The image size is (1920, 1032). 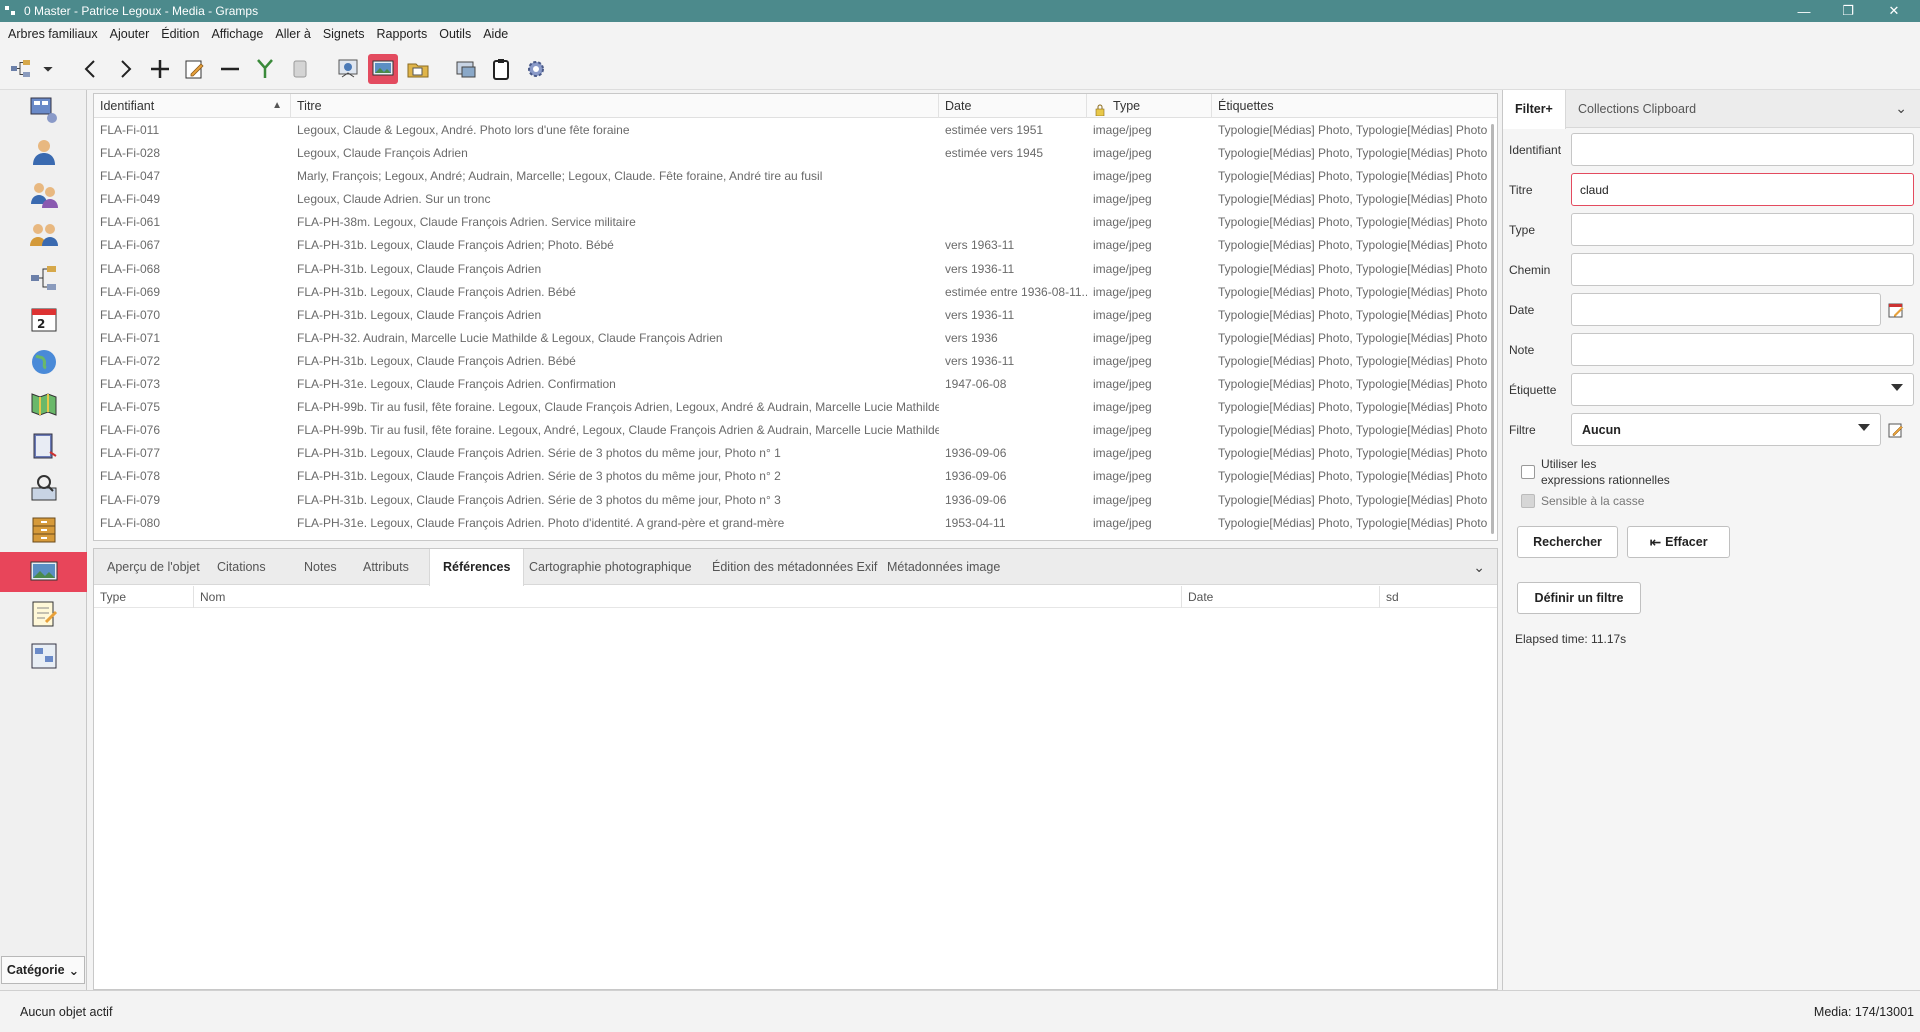 What do you see at coordinates (1528, 472) in the screenshot?
I see `regex-checkbox` at bounding box center [1528, 472].